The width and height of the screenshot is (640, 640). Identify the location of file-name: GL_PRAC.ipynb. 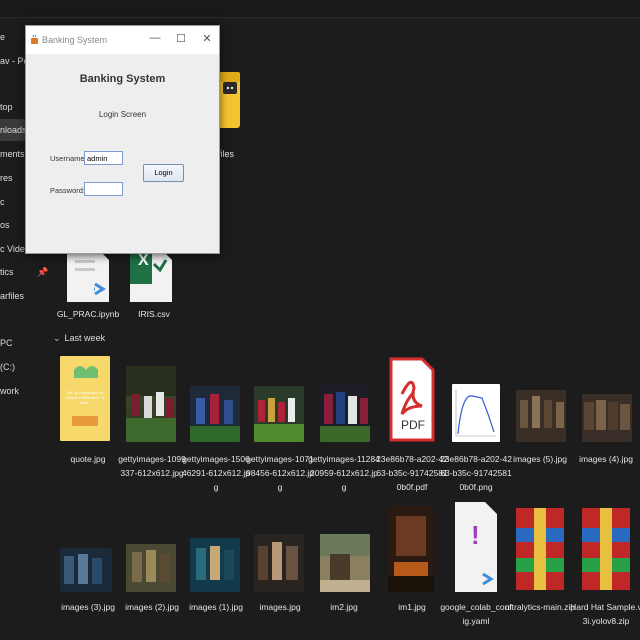
(88, 314).